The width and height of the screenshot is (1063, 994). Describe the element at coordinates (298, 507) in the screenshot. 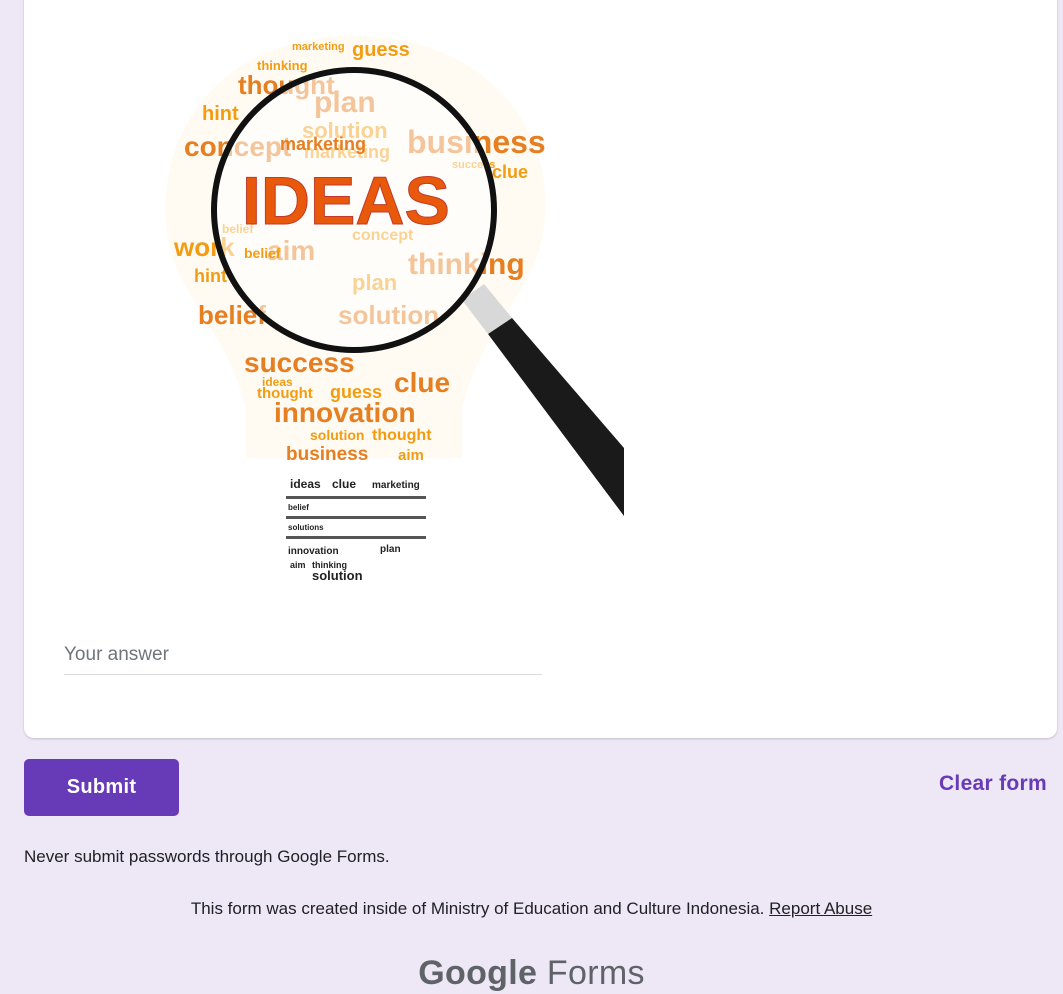

I see `base-word-belief: belief` at that location.